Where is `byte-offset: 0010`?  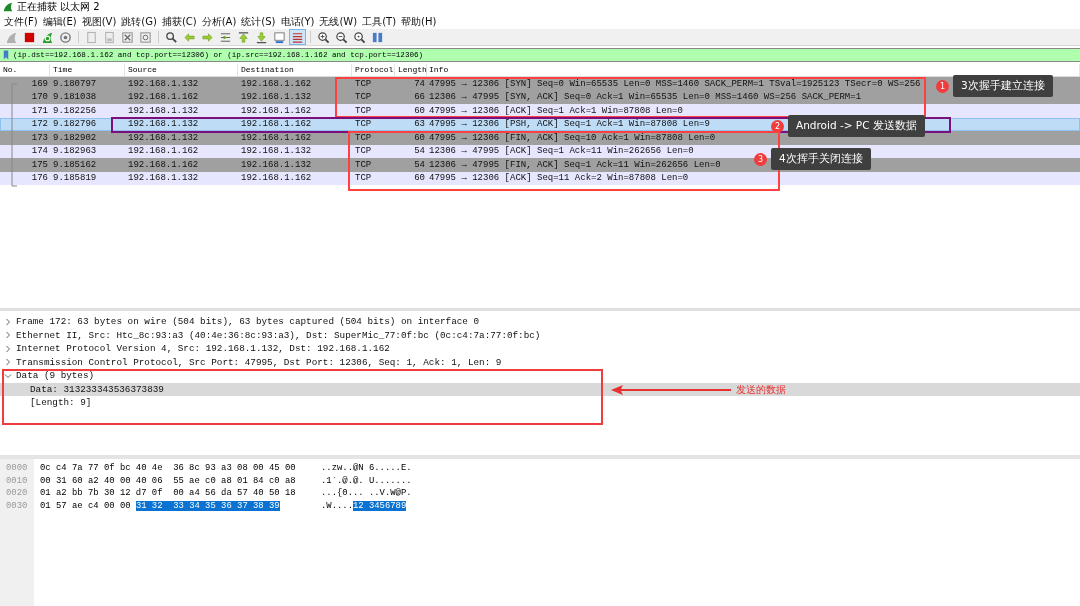
byte-offset: 0010 is located at coordinates (17, 481).